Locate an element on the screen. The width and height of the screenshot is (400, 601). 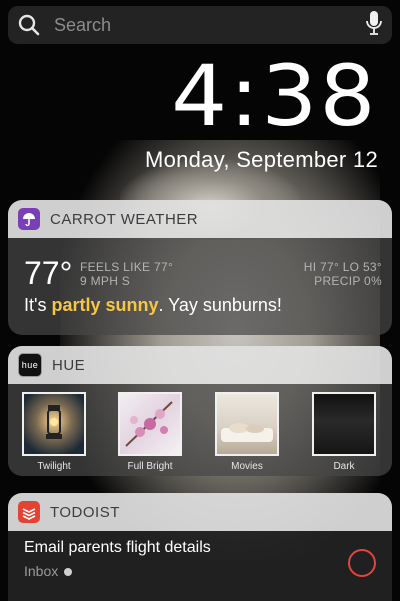
scene-full-bright: Full Bright is located at coordinates (150, 432).